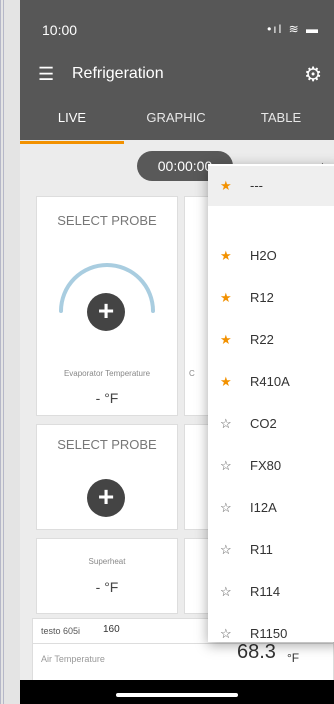  Describe the element at coordinates (256, 185) in the screenshot. I see `dropdown-item-label: ---` at that location.